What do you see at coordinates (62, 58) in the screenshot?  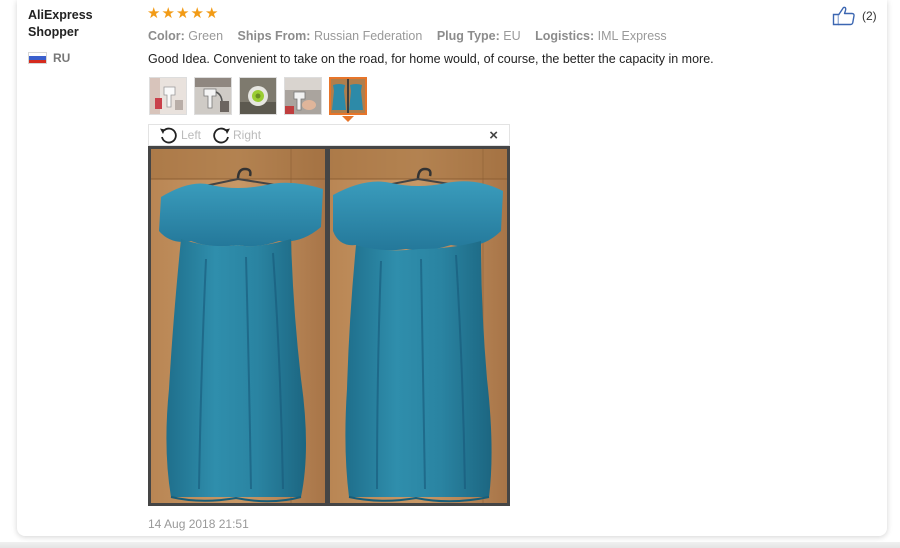 I see `country-code: RU` at bounding box center [62, 58].